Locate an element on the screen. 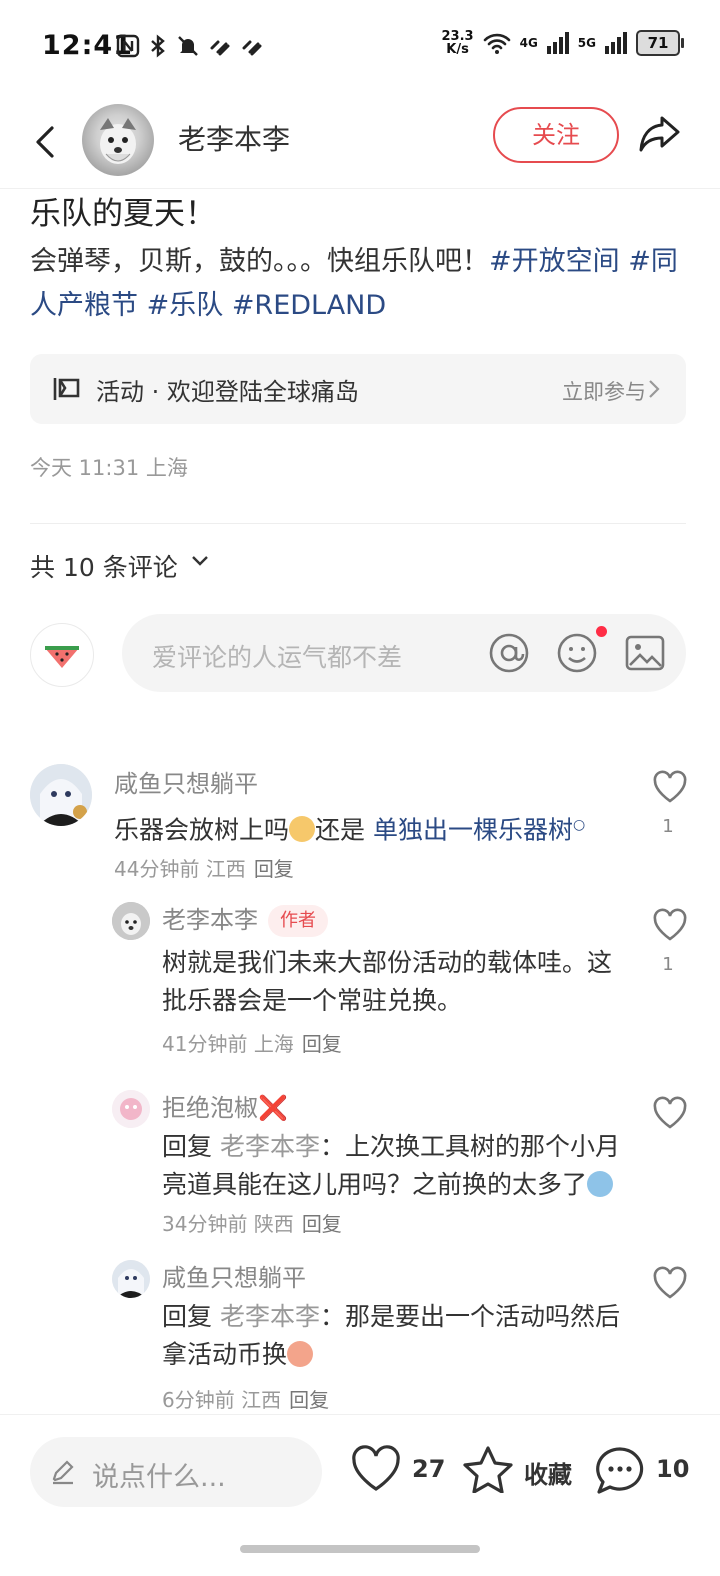  image-icon is located at coordinates (645, 653).